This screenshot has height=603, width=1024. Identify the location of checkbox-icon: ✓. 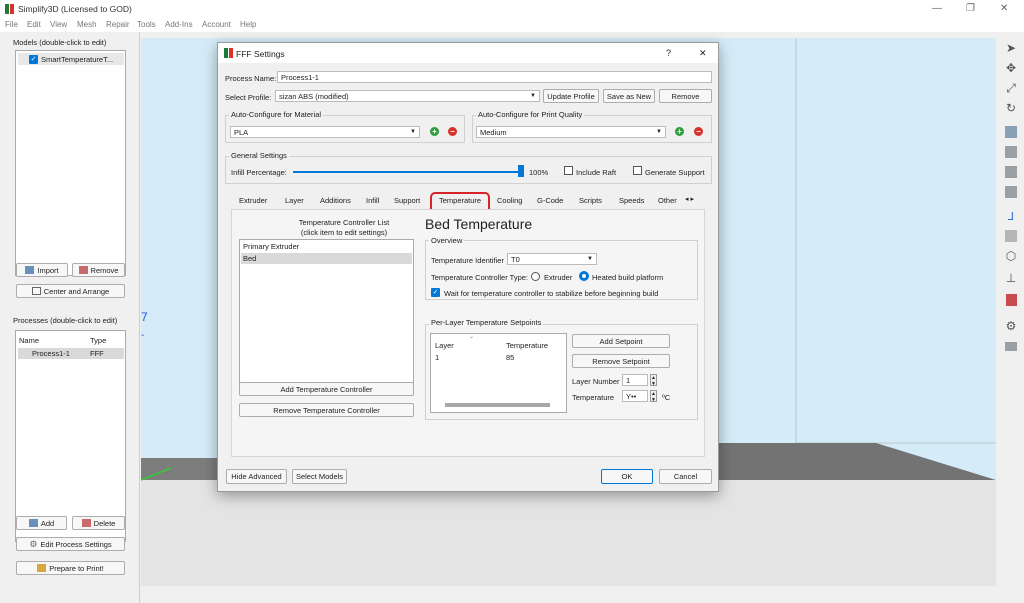
(33, 59).